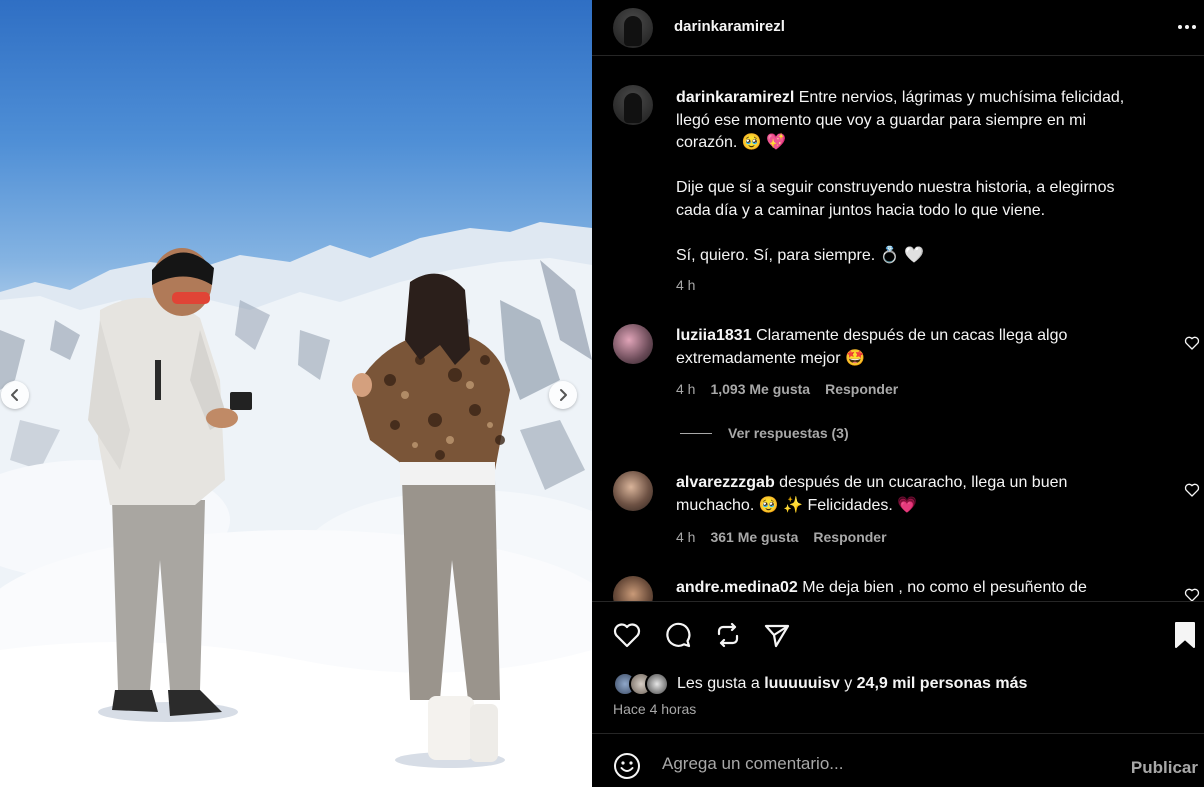 Image resolution: width=1204 pixels, height=787 pixels. I want to click on carousel-next-button, so click(563, 395).